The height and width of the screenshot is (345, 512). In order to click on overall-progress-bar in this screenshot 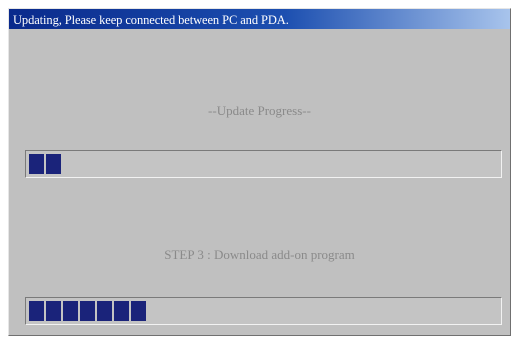, I will do `click(263, 164)`.